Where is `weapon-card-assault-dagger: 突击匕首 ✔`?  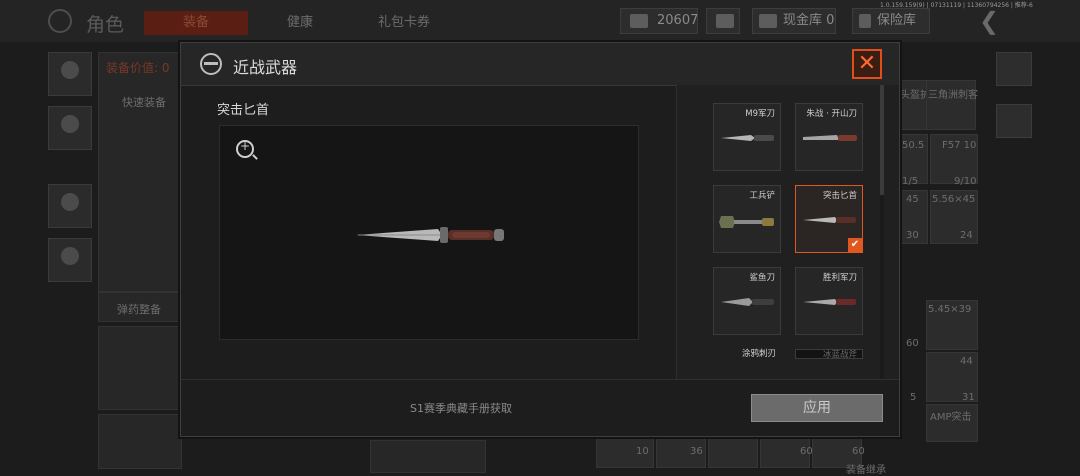
weapon-card-assault-dagger: 突击匕首 ✔ is located at coordinates (829, 219).